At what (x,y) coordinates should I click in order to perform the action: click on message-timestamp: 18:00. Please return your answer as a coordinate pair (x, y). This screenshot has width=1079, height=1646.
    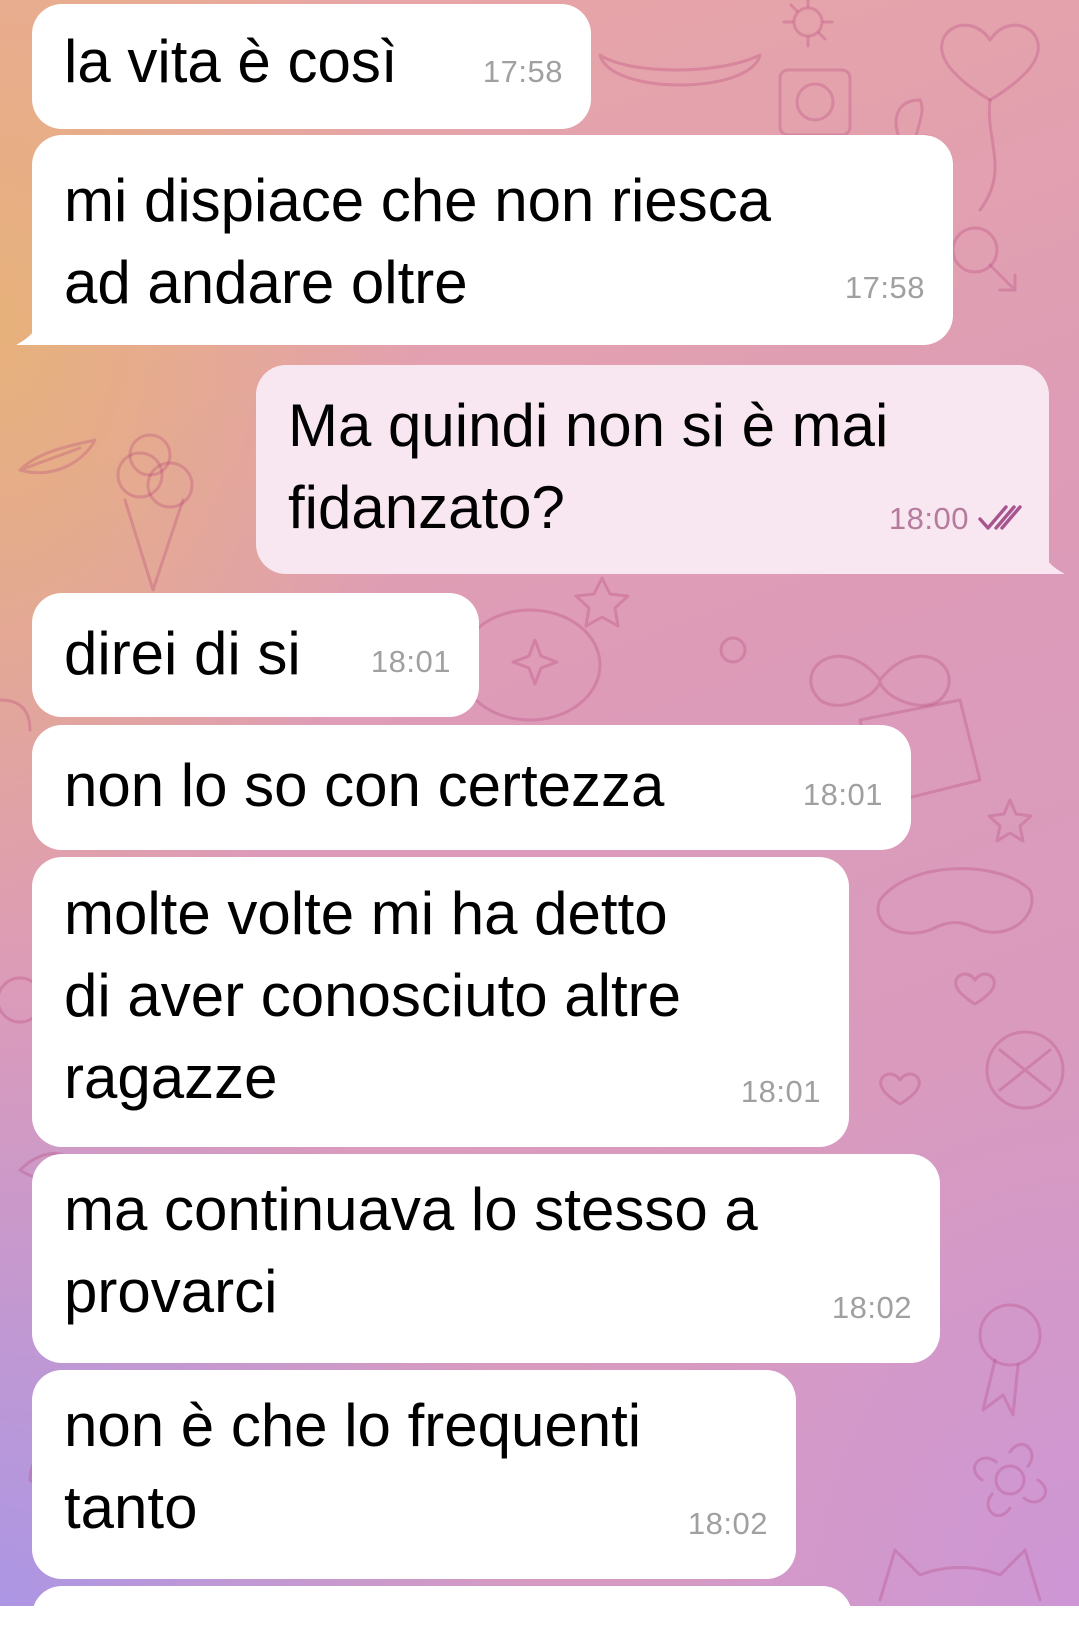
    Looking at the image, I should click on (928, 518).